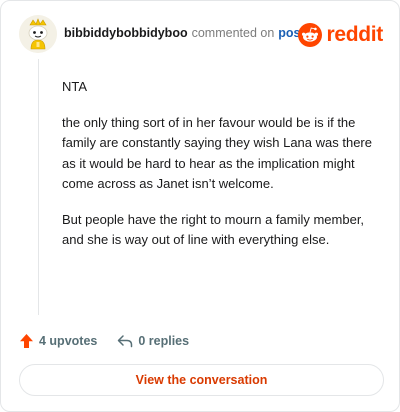 The height and width of the screenshot is (412, 400). I want to click on upvote-button: 4 upvotes, so click(58, 341).